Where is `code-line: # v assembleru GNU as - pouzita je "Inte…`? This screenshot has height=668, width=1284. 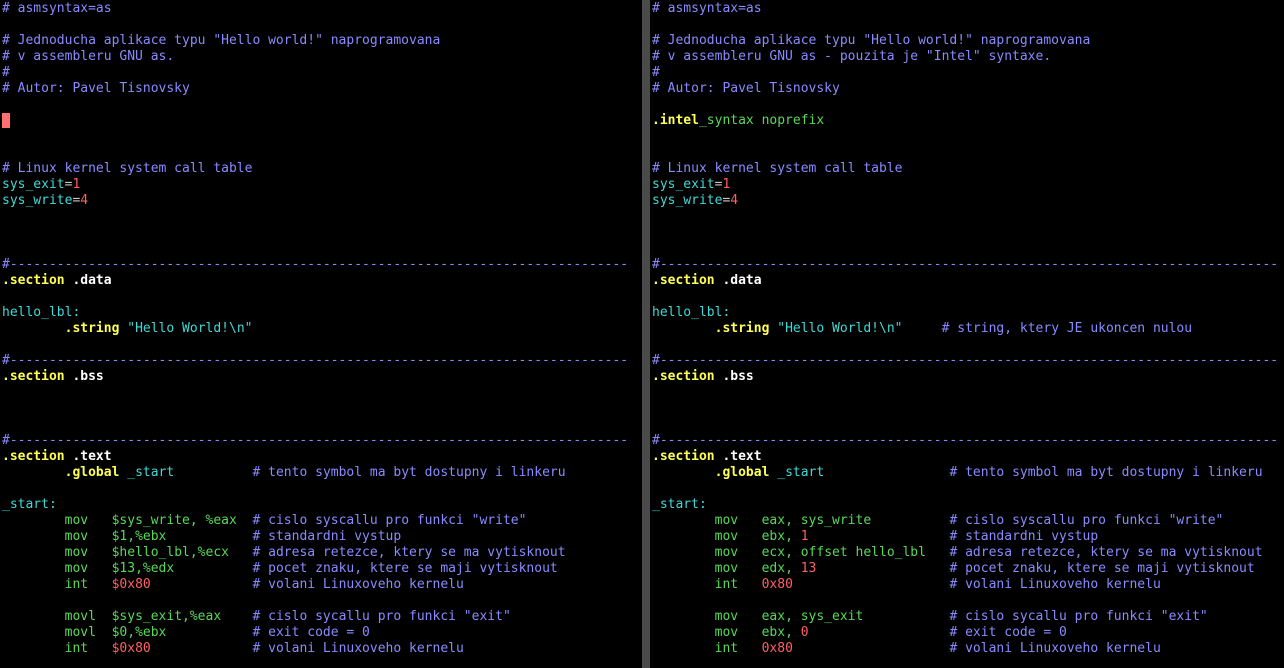
code-line: # v assembleru GNU as - pouzita je "Inte… is located at coordinates (967, 57).